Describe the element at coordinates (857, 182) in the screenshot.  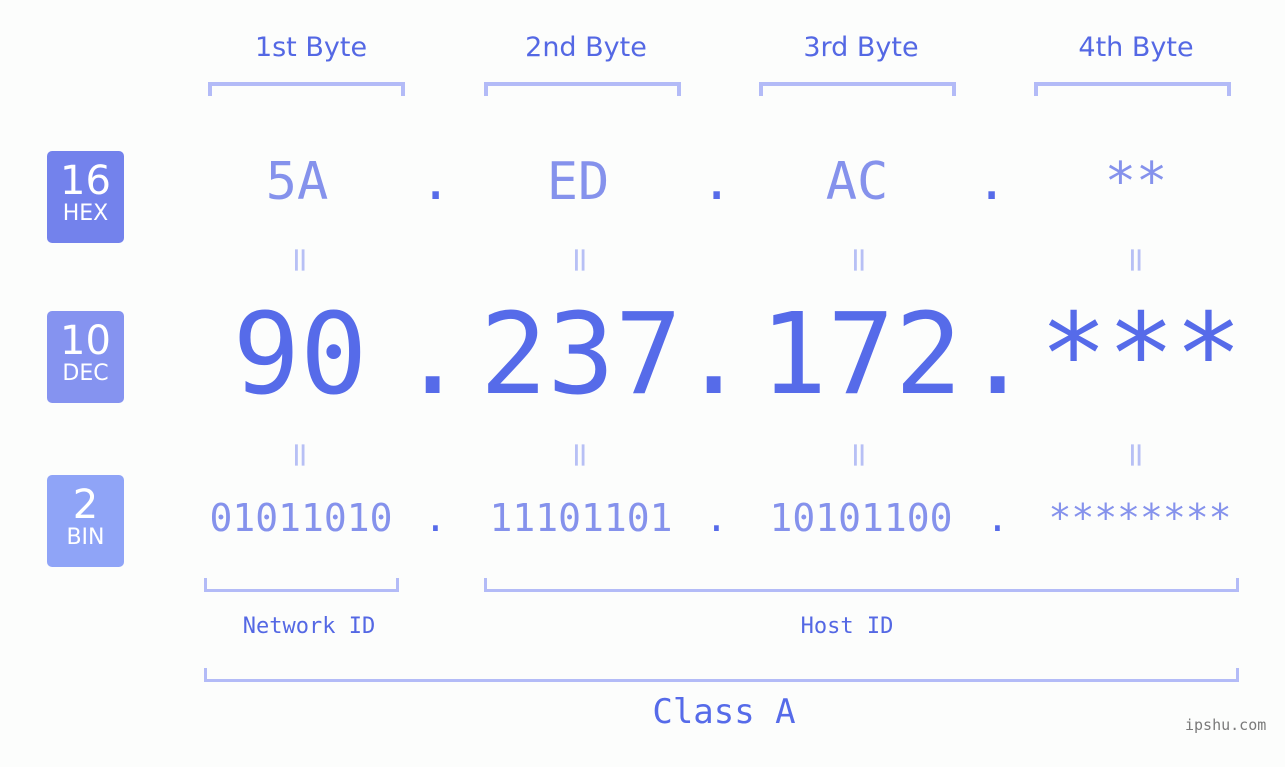
I see `hex-byte-3: AC` at that location.